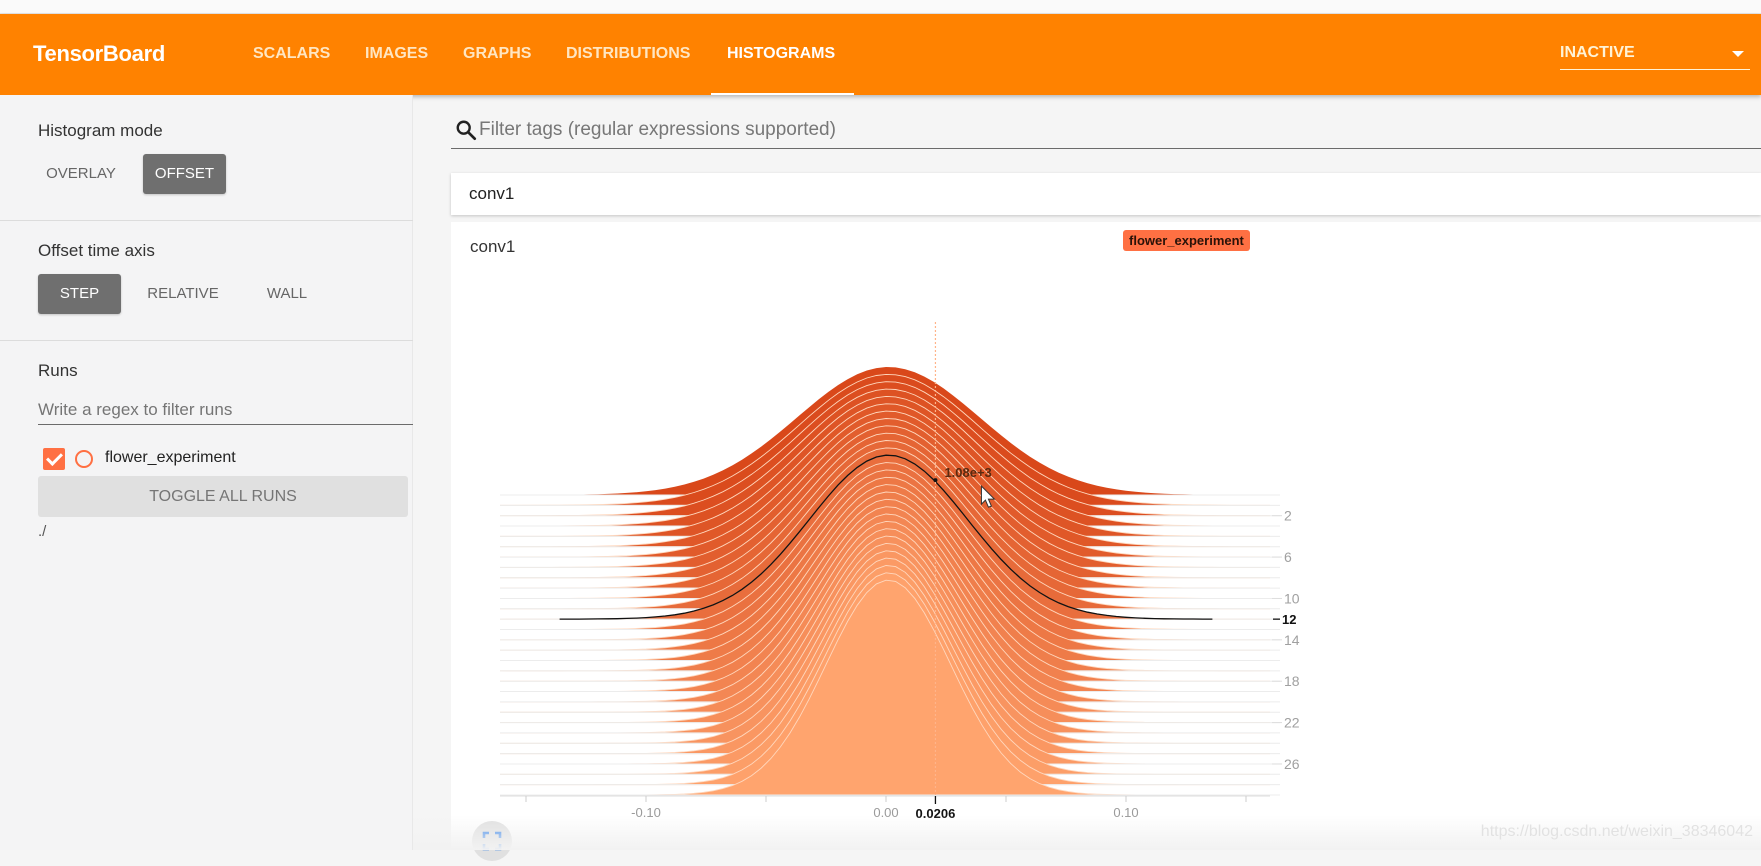 This screenshot has height=866, width=1761. What do you see at coordinates (1616, 831) in the screenshot?
I see `watermark: https://blog.csdn.net/weixin_38346042` at bounding box center [1616, 831].